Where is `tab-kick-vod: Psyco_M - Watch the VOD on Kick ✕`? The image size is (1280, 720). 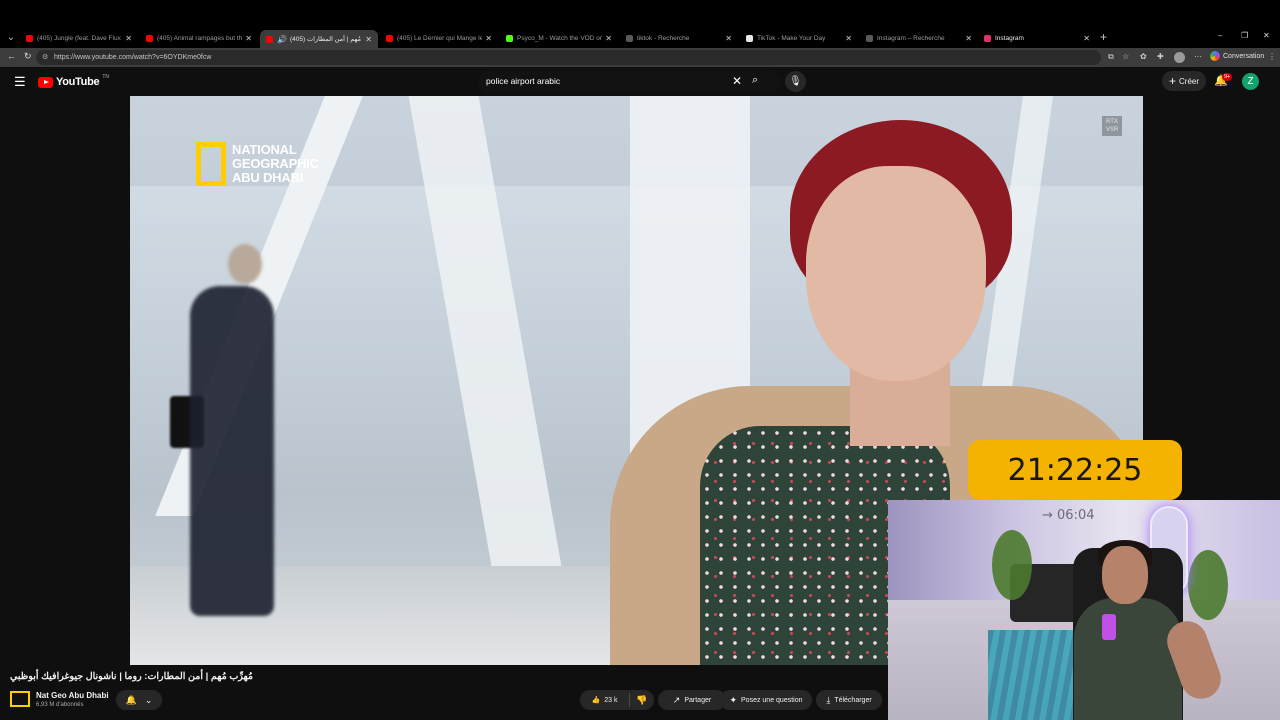 tab-kick-vod: Psyco_M - Watch the VOD on Kick ✕ is located at coordinates (559, 38).